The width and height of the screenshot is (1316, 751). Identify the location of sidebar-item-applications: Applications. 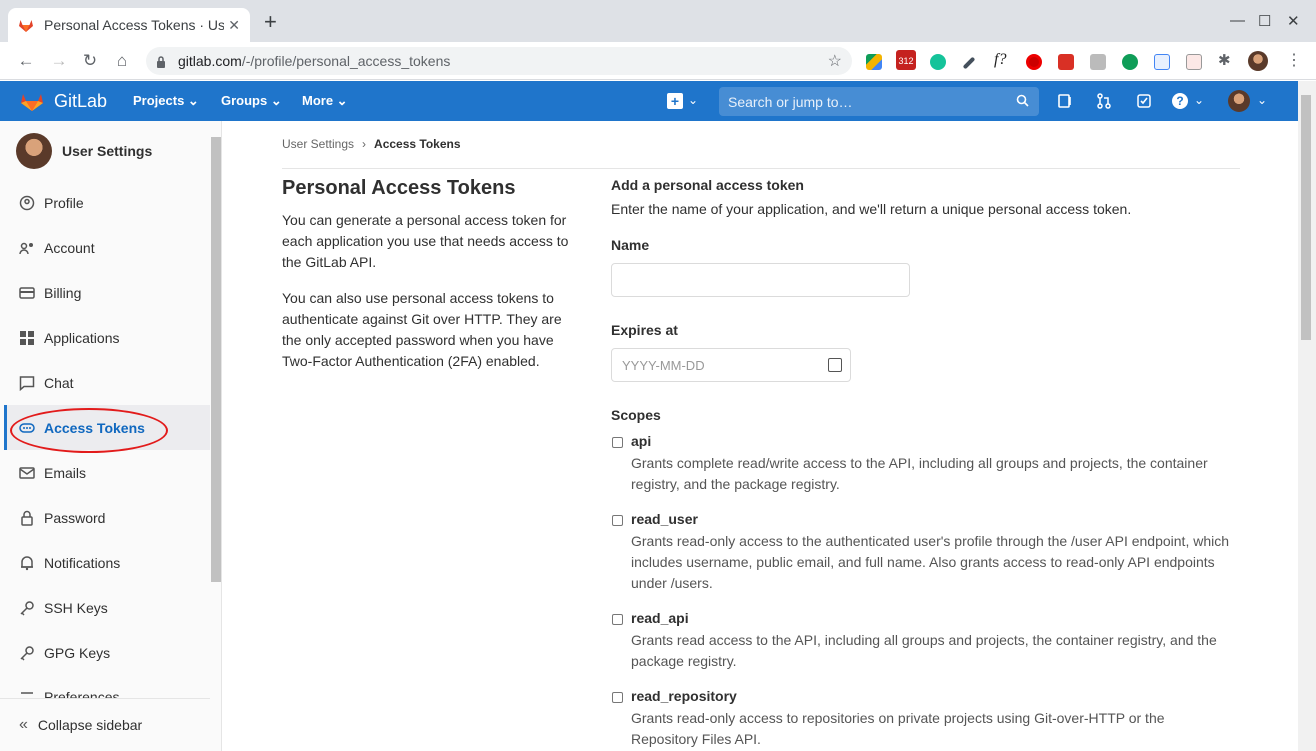
(107, 337).